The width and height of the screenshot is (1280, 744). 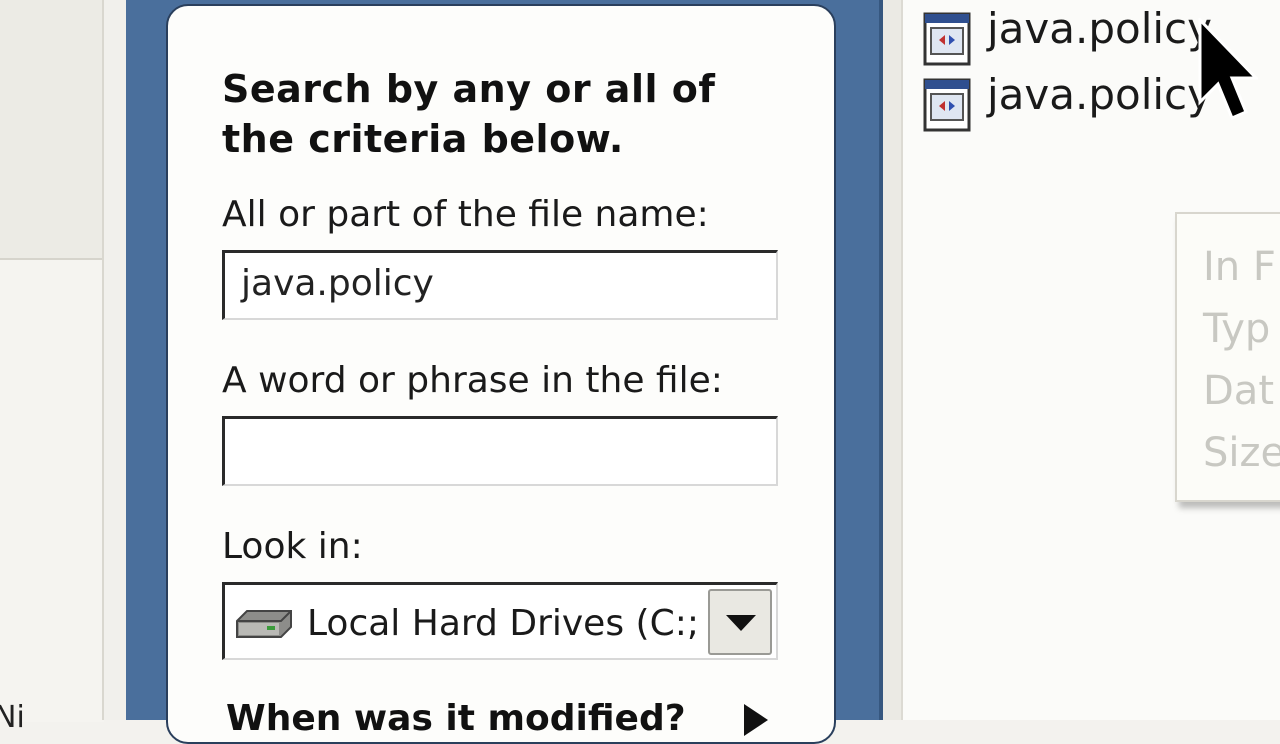 What do you see at coordinates (465, 214) in the screenshot?
I see `filename-label: All or part of the file name:` at bounding box center [465, 214].